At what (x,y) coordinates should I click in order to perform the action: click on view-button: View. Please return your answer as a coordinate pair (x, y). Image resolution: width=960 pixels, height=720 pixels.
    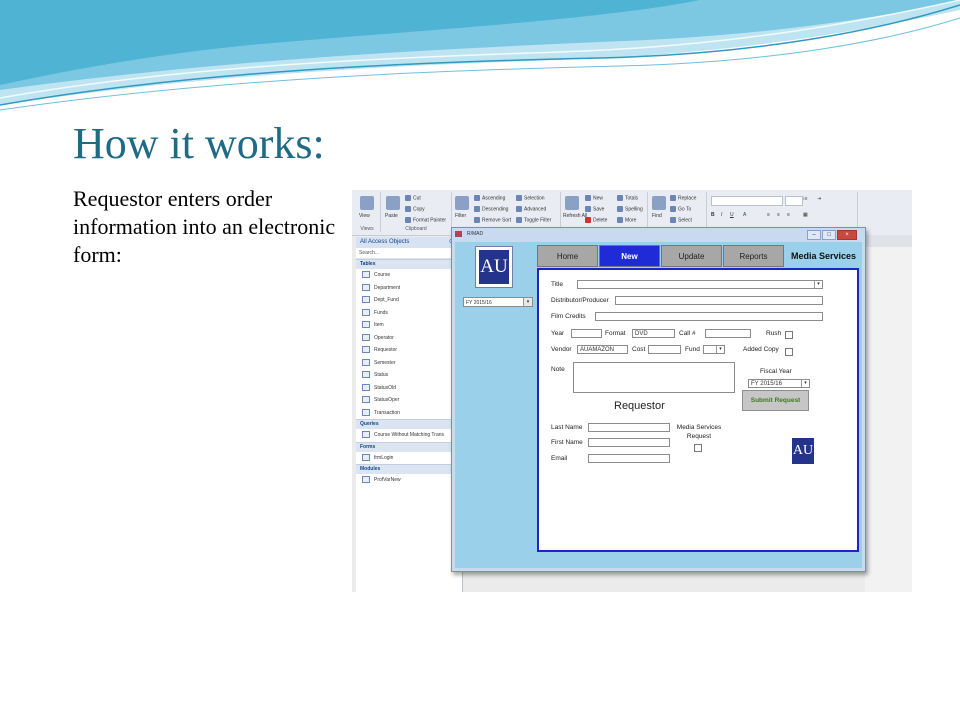
    Looking at the image, I should click on (364, 216).